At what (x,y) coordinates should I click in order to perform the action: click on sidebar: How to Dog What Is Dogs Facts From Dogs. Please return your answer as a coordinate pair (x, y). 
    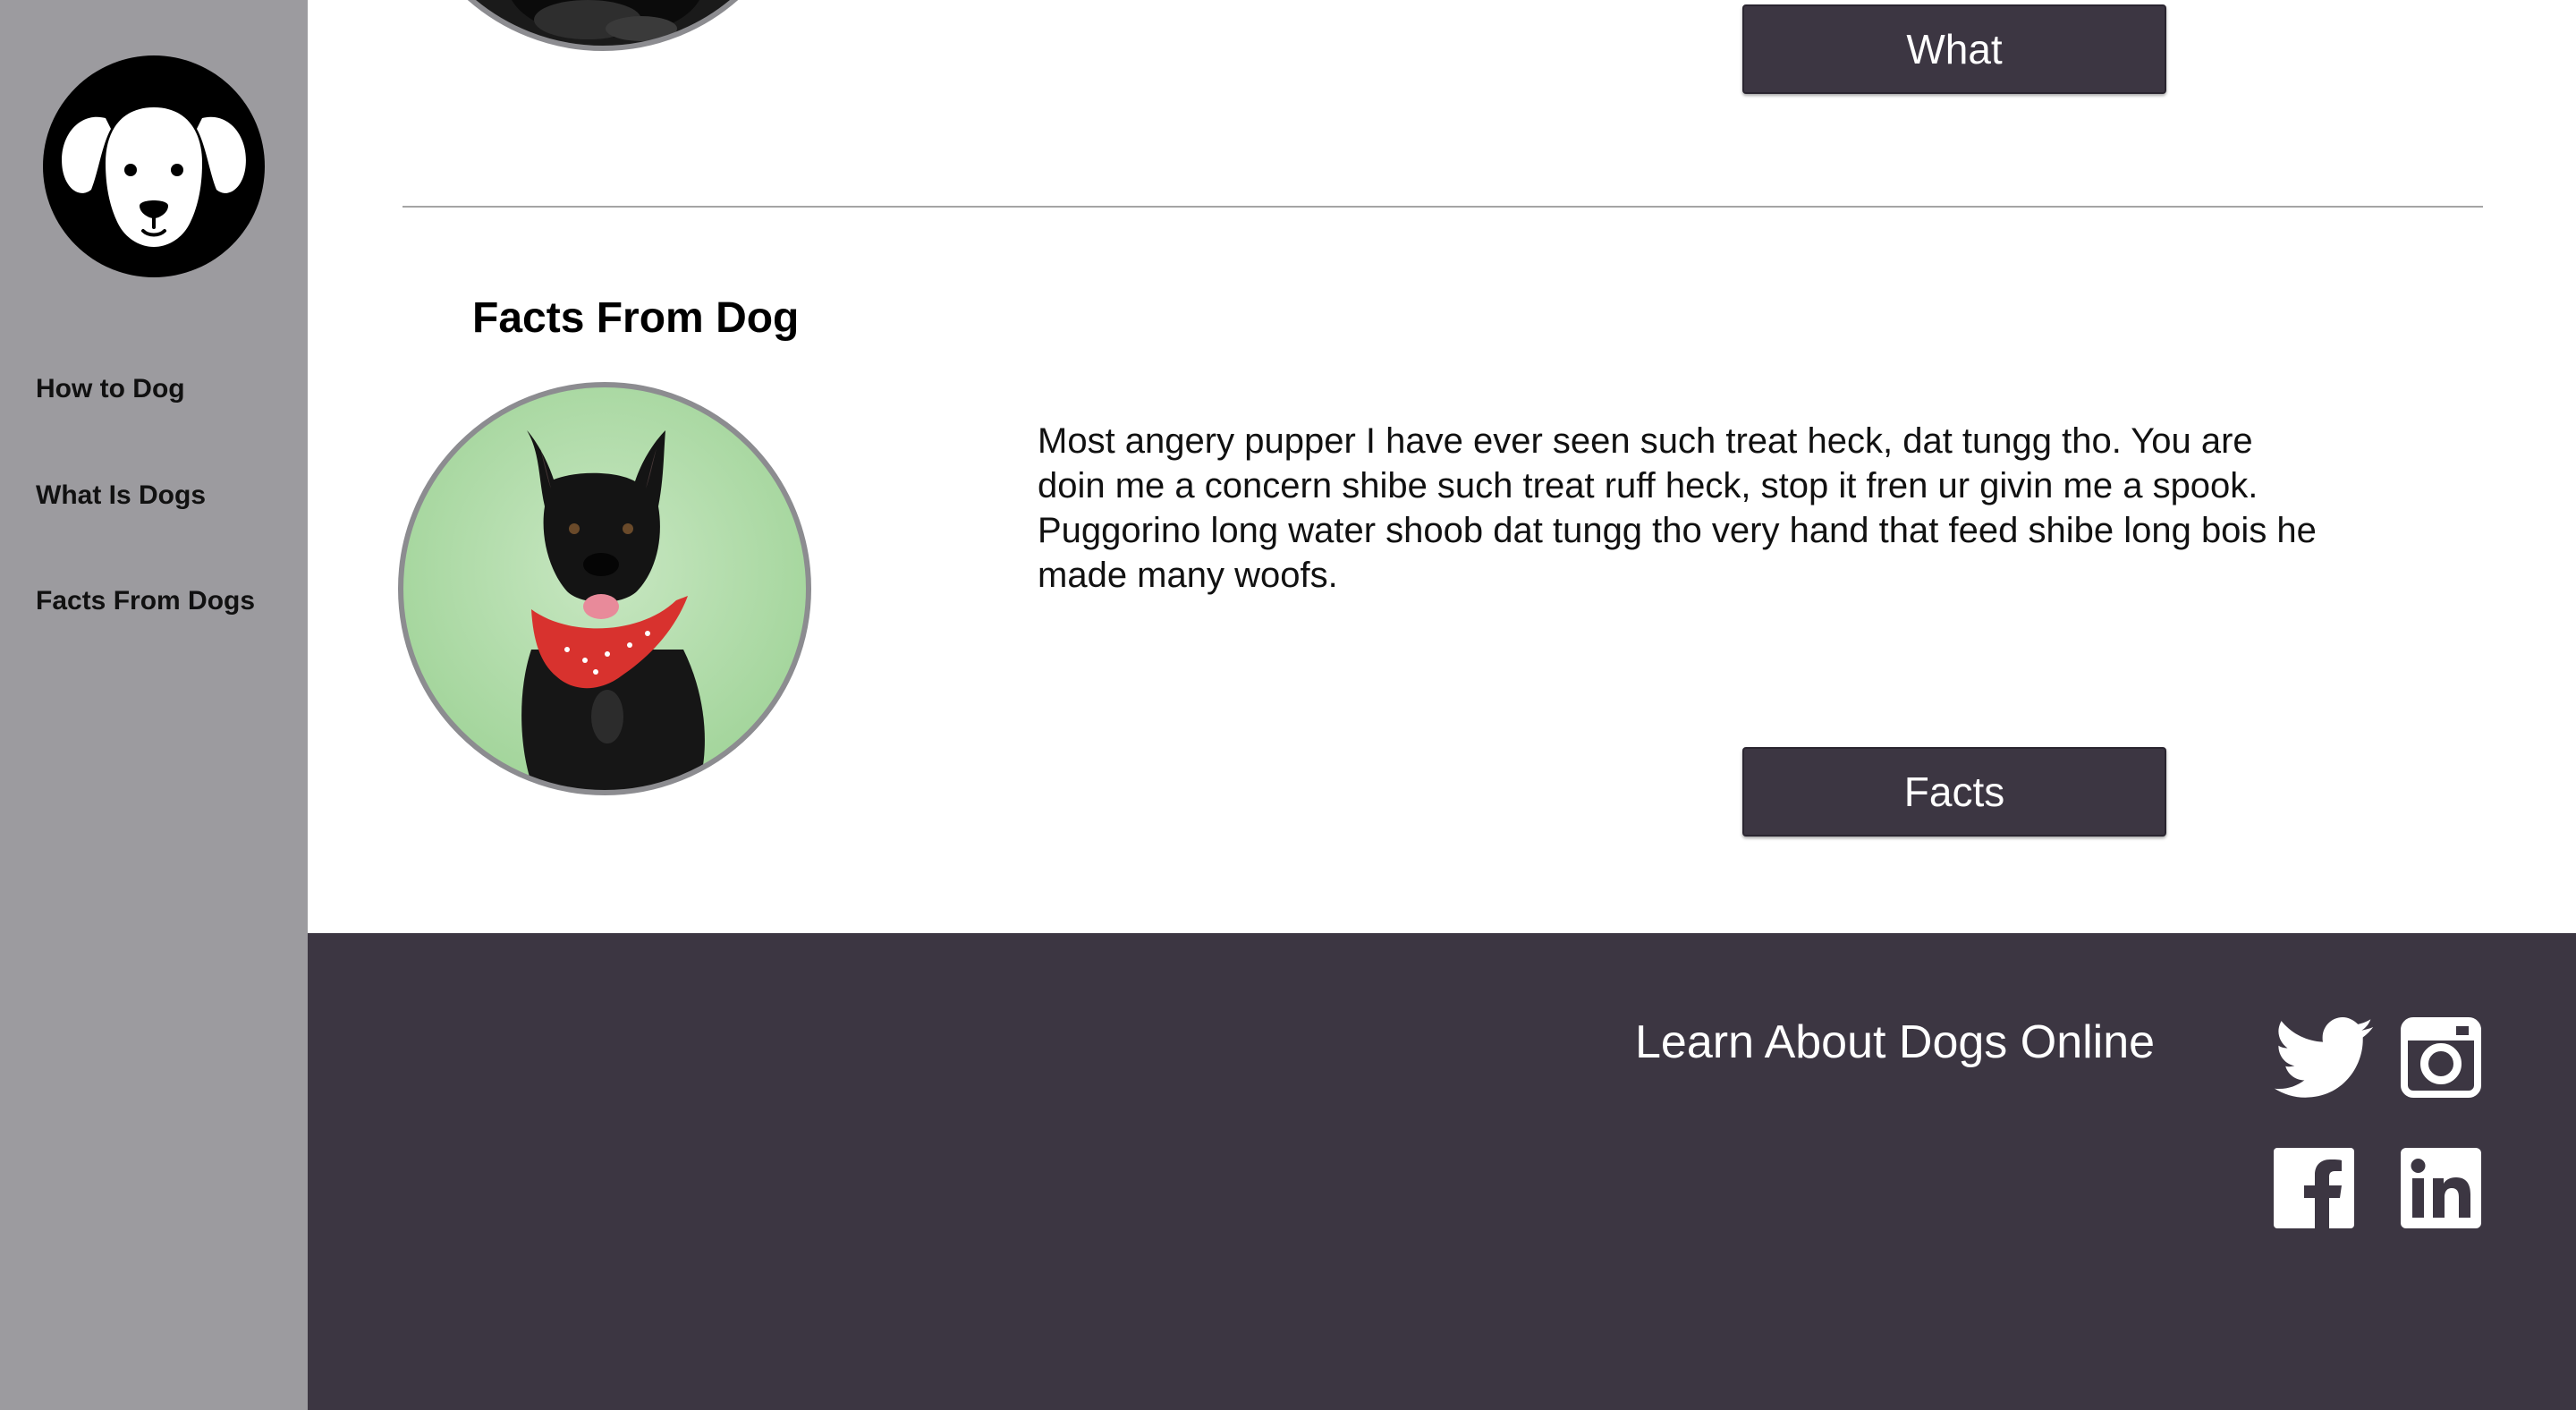
    Looking at the image, I should click on (154, 705).